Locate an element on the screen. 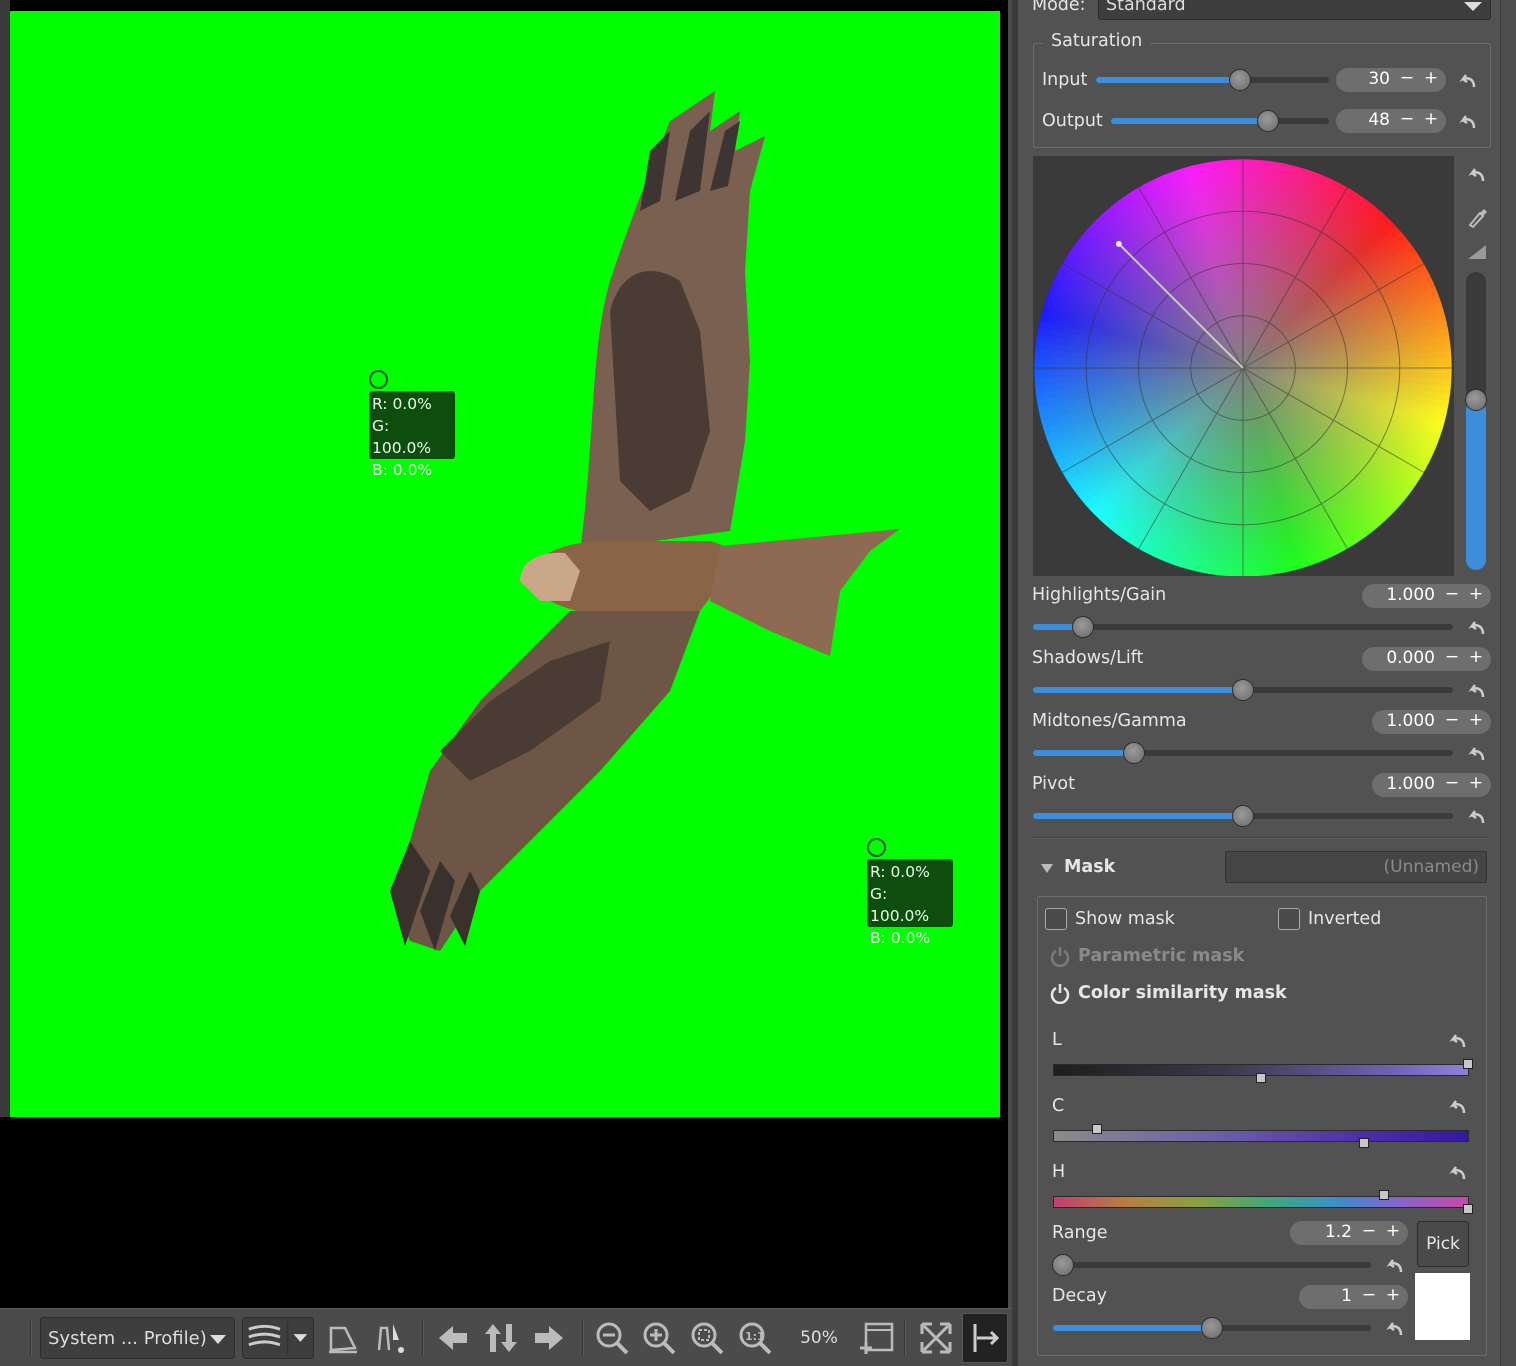 This screenshot has width=1516, height=1366. mode-combo: Standard is located at coordinates (1294, 10).